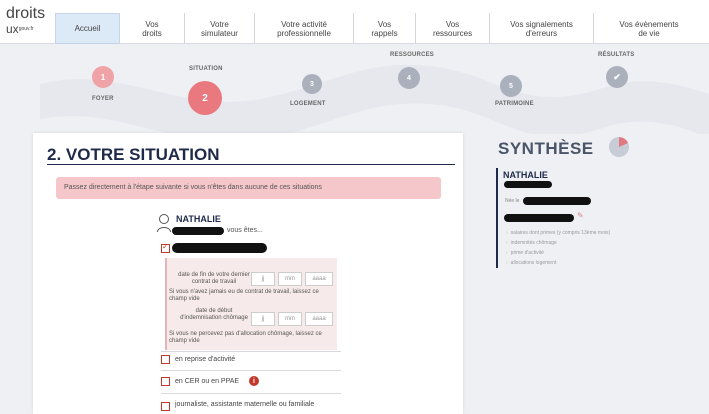 The image size is (709, 414). I want to click on step-4-circle: 4, so click(409, 78).